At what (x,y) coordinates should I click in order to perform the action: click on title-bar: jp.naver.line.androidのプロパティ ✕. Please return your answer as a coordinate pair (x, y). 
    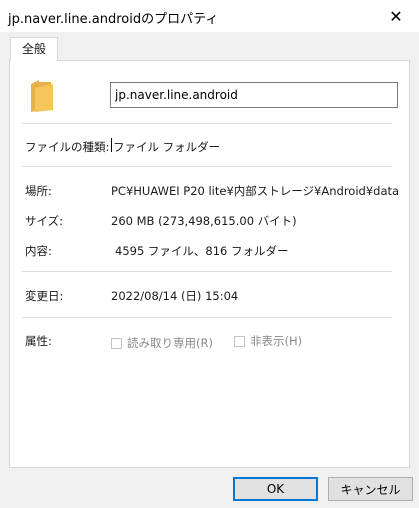
    Looking at the image, I should click on (209, 16).